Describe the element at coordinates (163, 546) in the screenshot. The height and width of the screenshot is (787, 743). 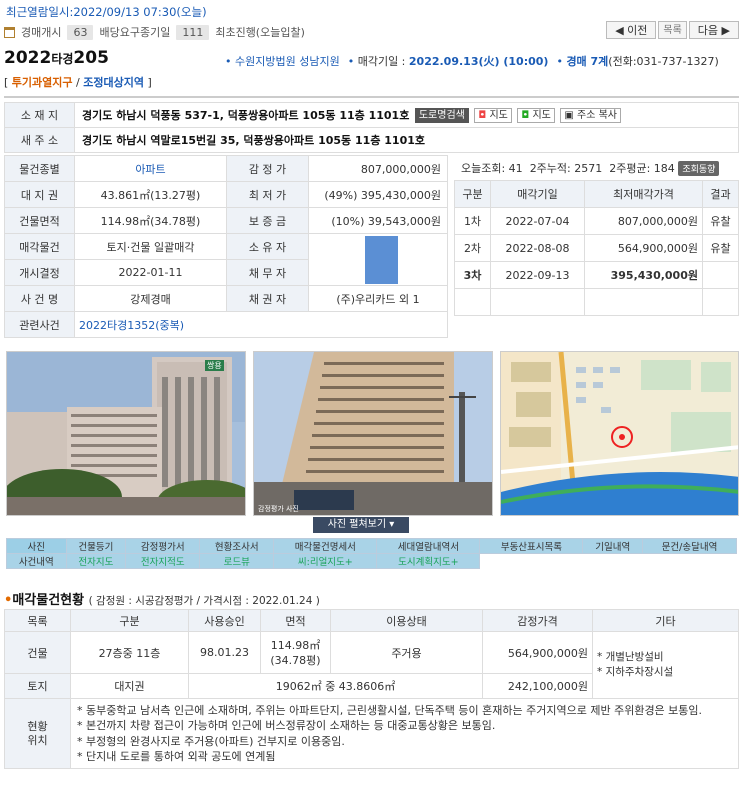
I see `tab-appraisal: 감정평가서` at that location.